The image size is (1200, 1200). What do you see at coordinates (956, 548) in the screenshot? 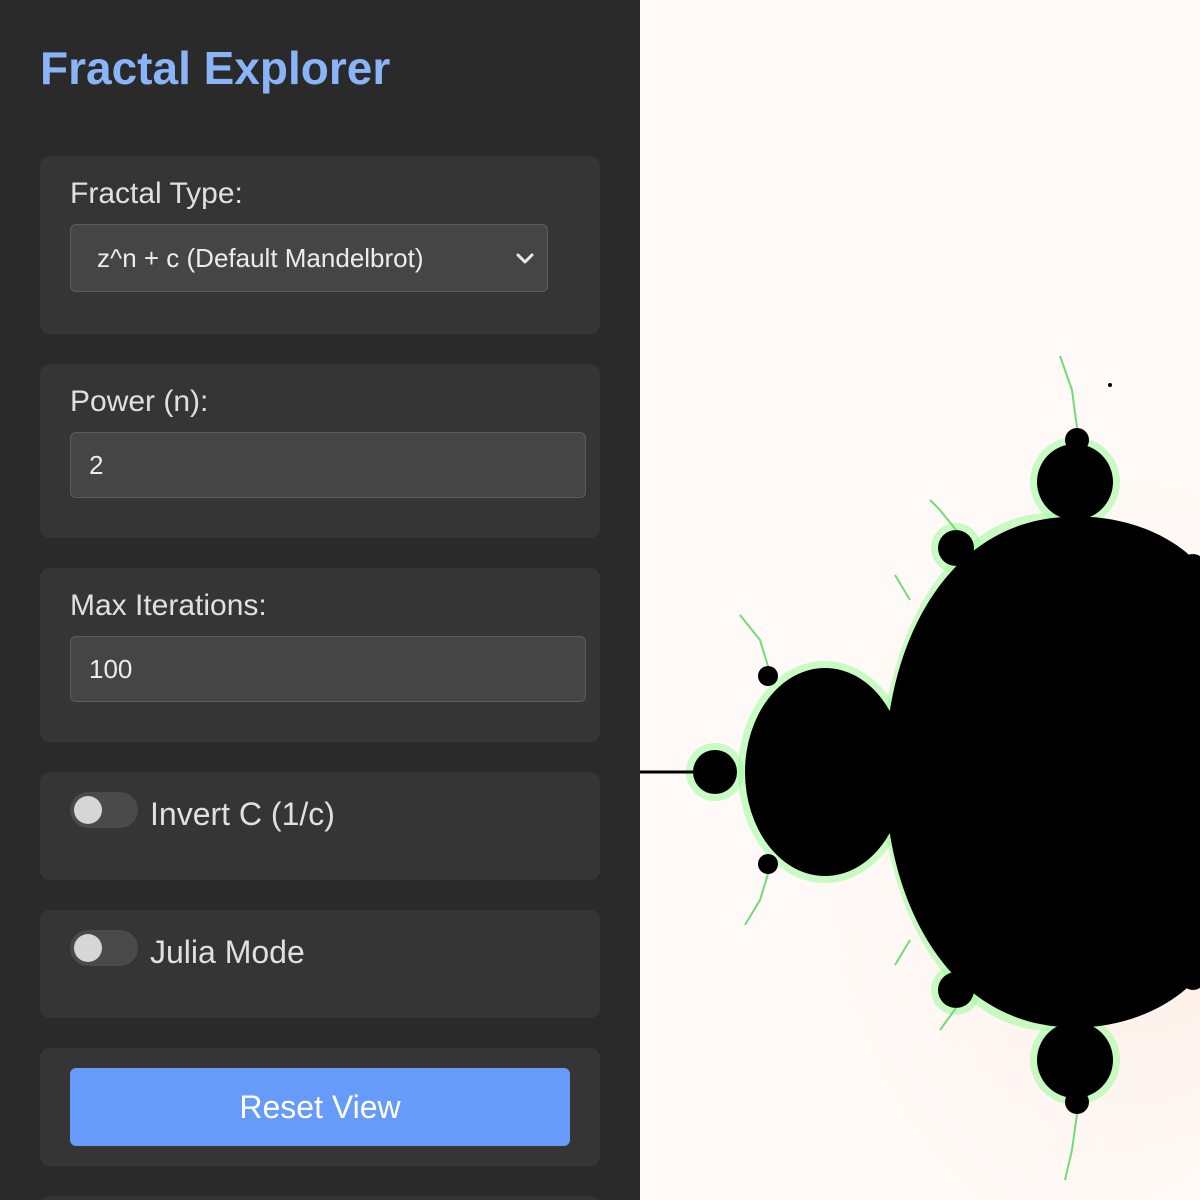
I see `upper-side-bulb` at bounding box center [956, 548].